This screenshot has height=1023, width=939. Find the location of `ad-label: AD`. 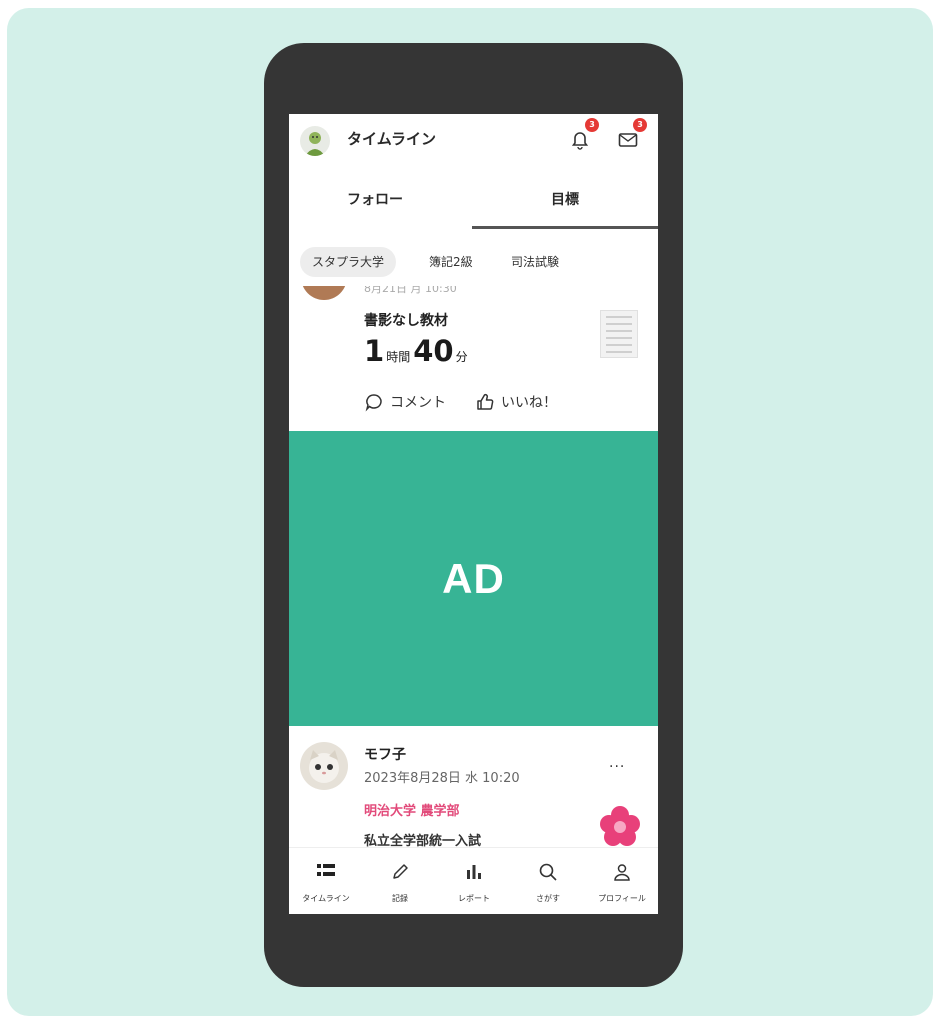

ad-label: AD is located at coordinates (473, 578).